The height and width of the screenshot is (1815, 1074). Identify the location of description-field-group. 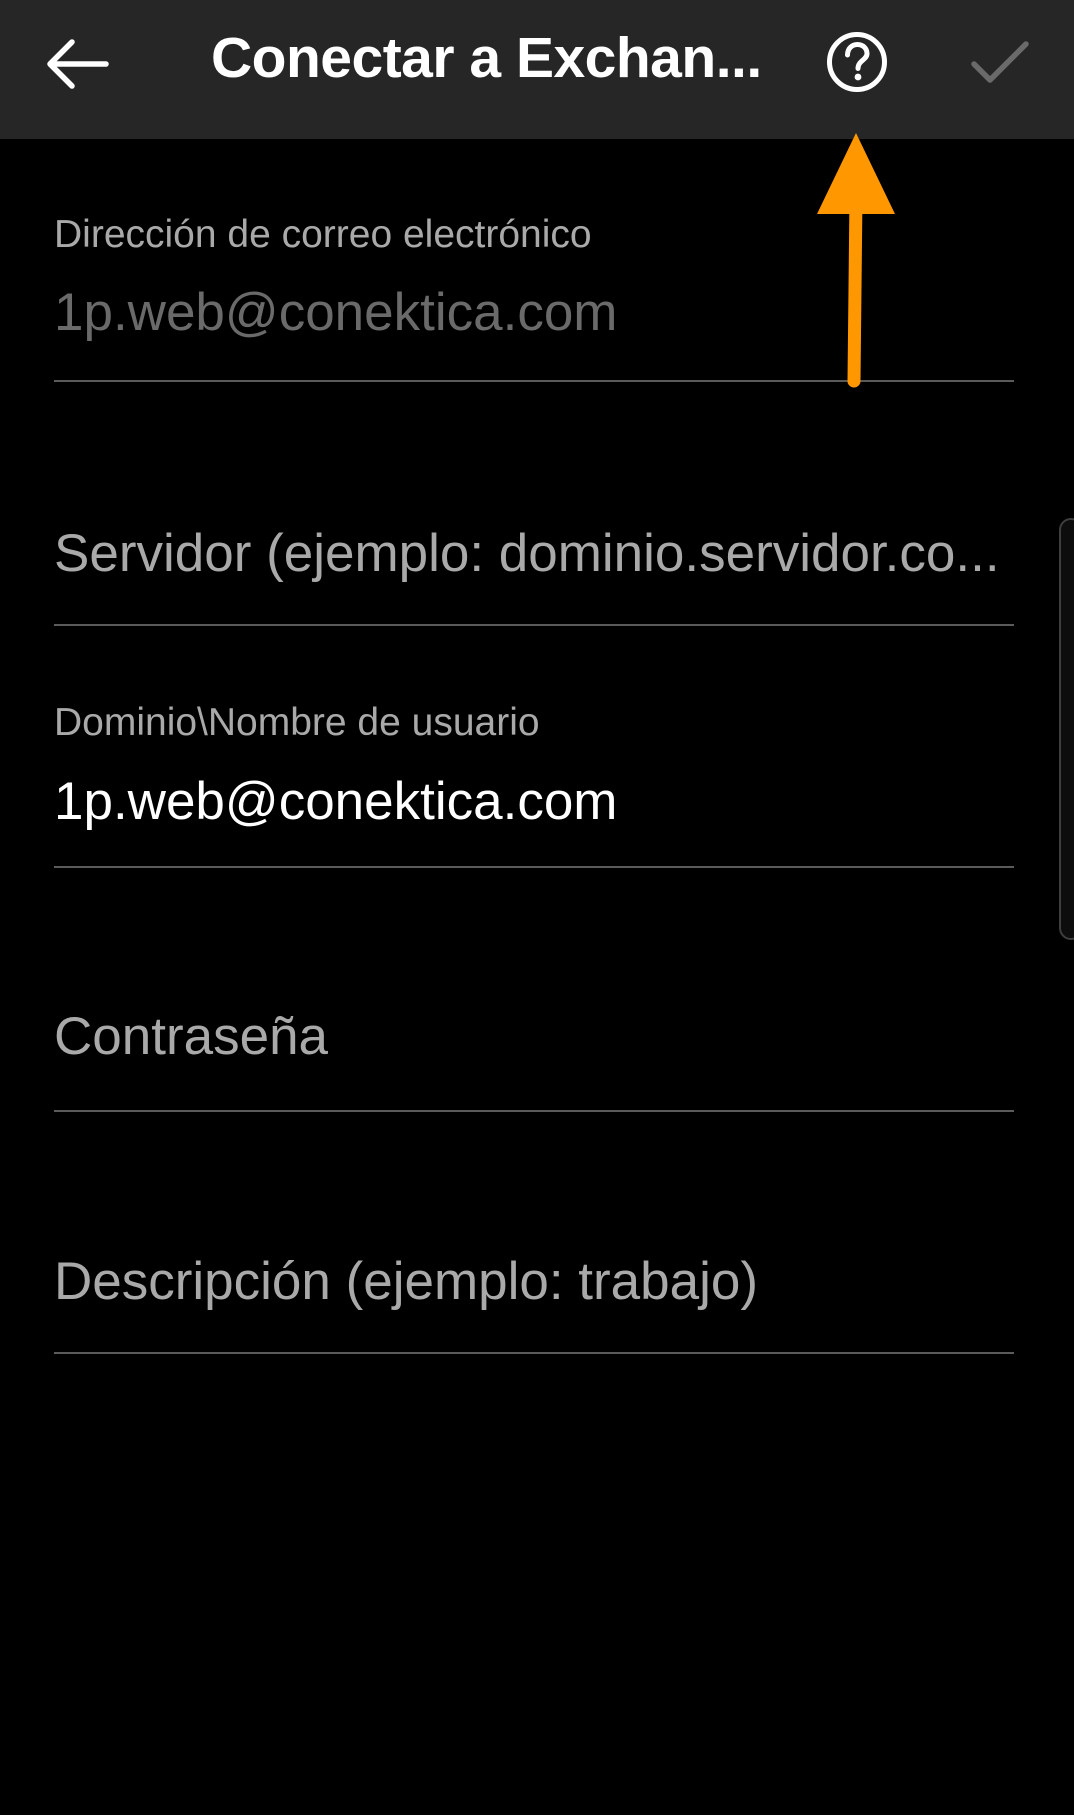
(534, 1278).